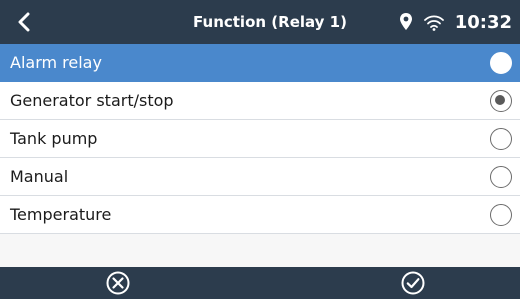 The image size is (520, 299). What do you see at coordinates (260, 283) in the screenshot?
I see `footer-bar` at bounding box center [260, 283].